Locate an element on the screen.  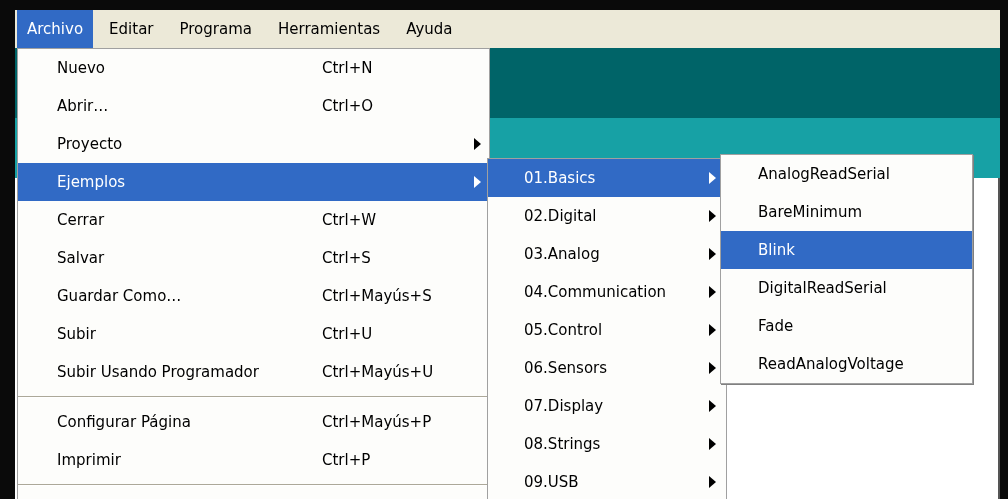
menu-bar-item: Archivo is located at coordinates (55, 29).